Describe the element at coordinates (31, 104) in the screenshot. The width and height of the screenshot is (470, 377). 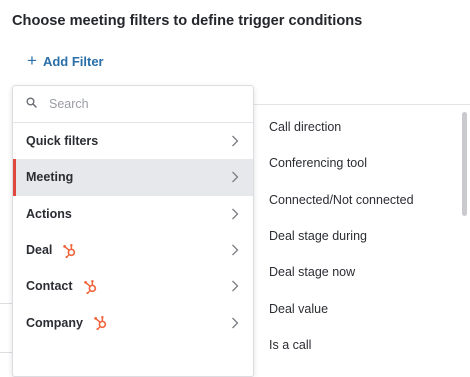
I see `search-icon` at that location.